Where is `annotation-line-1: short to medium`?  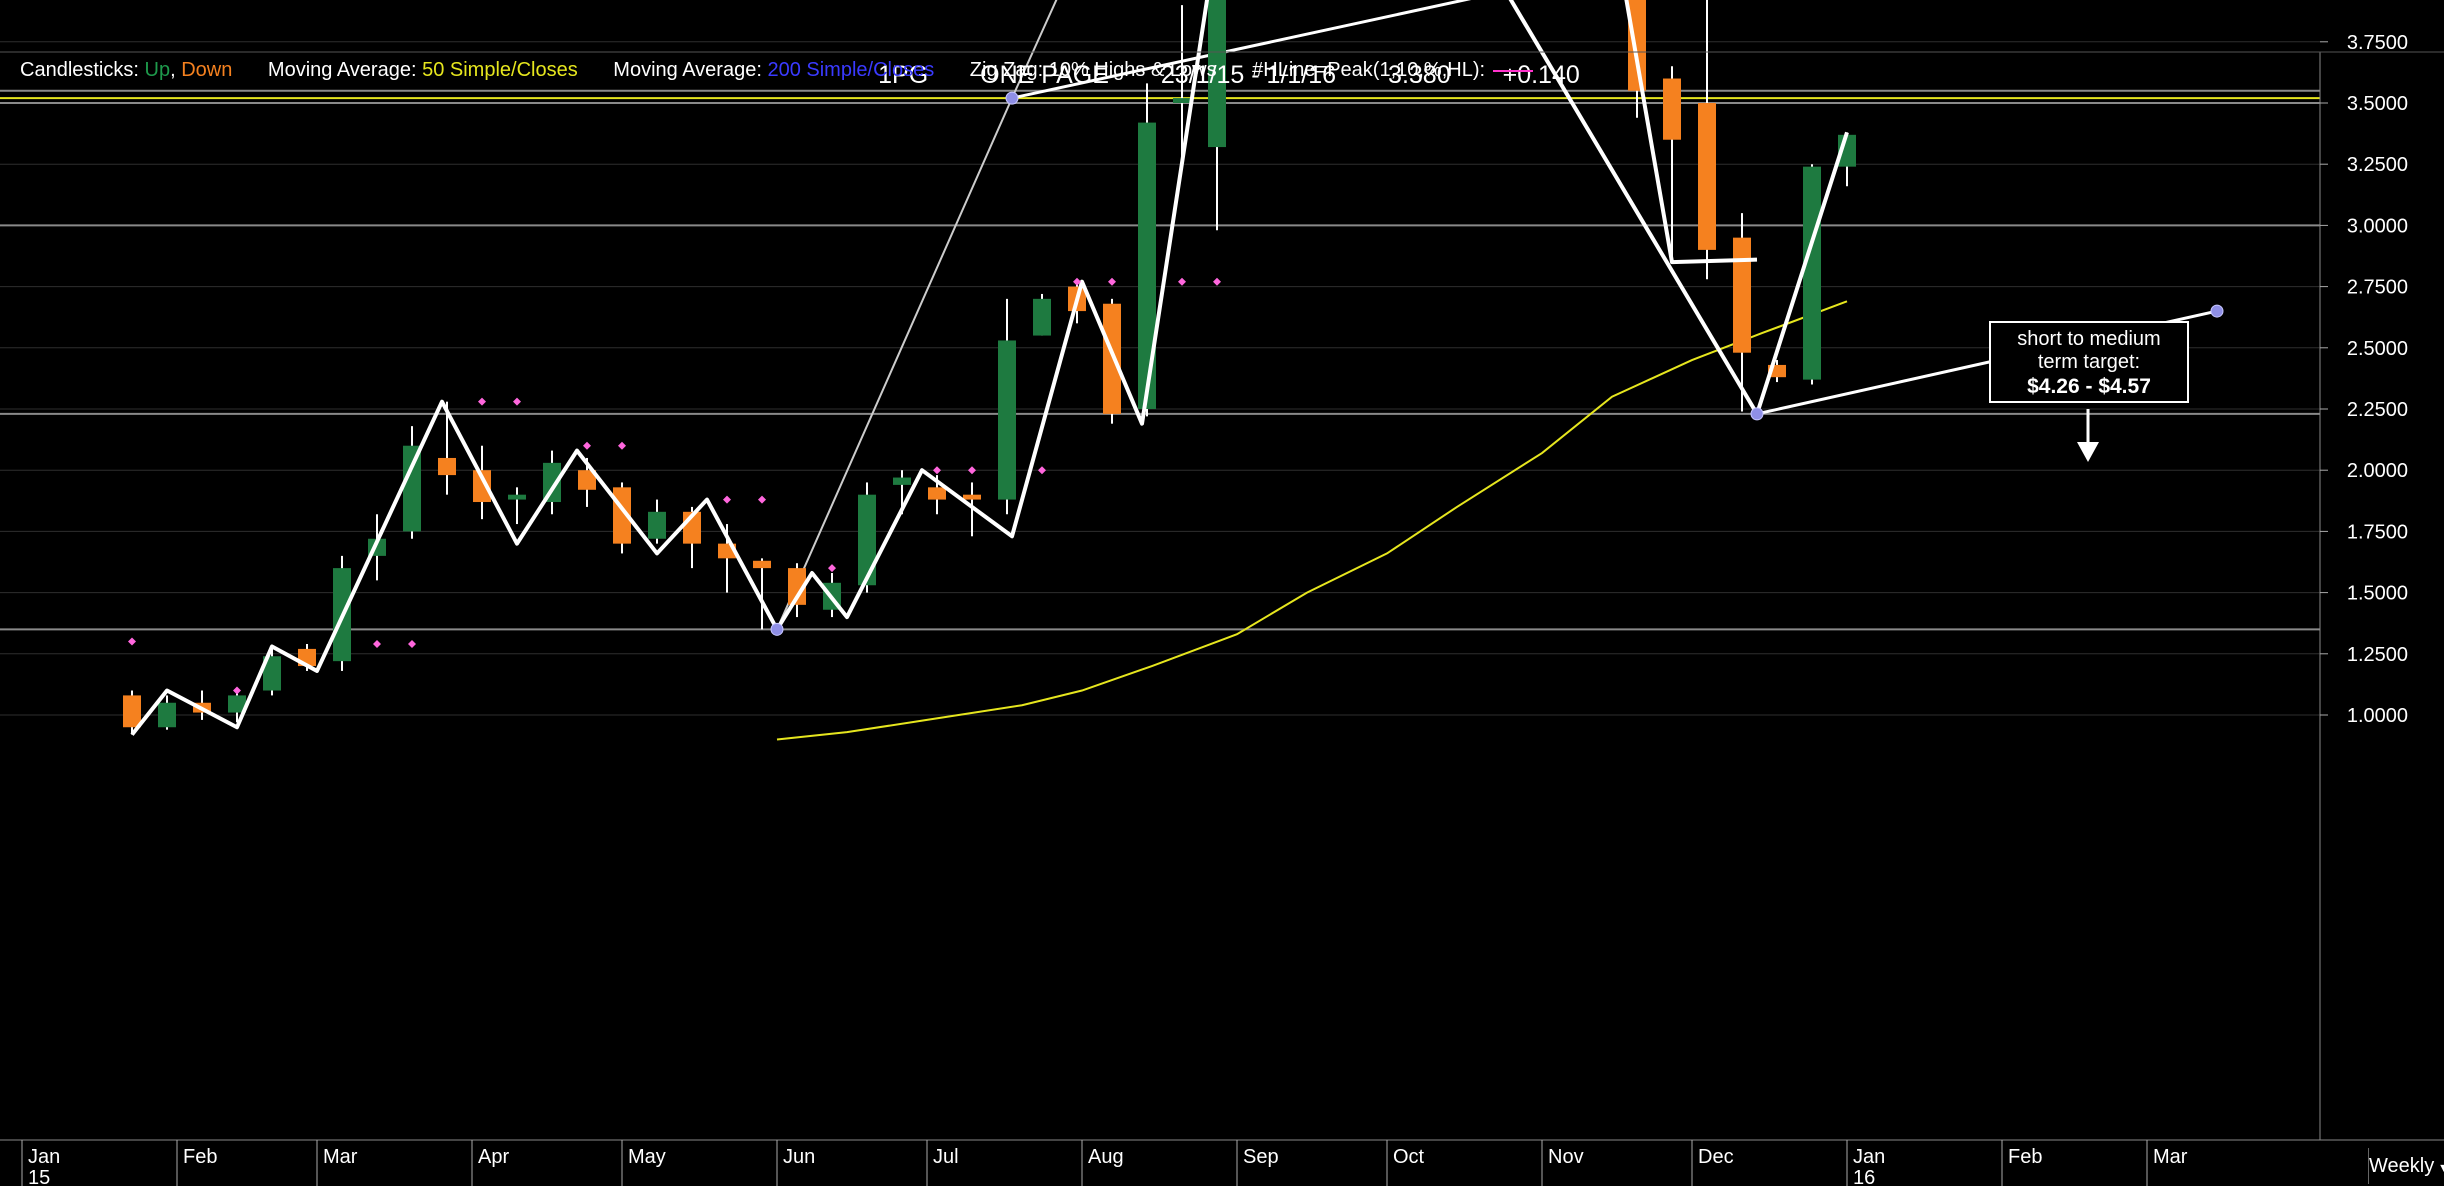 annotation-line-1: short to medium is located at coordinates (2088, 339).